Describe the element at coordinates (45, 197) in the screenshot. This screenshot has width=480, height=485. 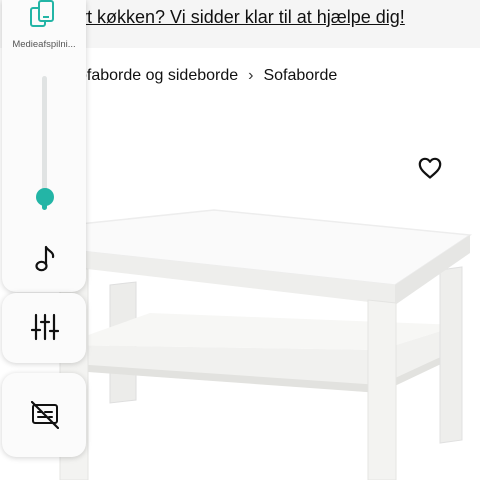
I see `volume-slider-thumb` at that location.